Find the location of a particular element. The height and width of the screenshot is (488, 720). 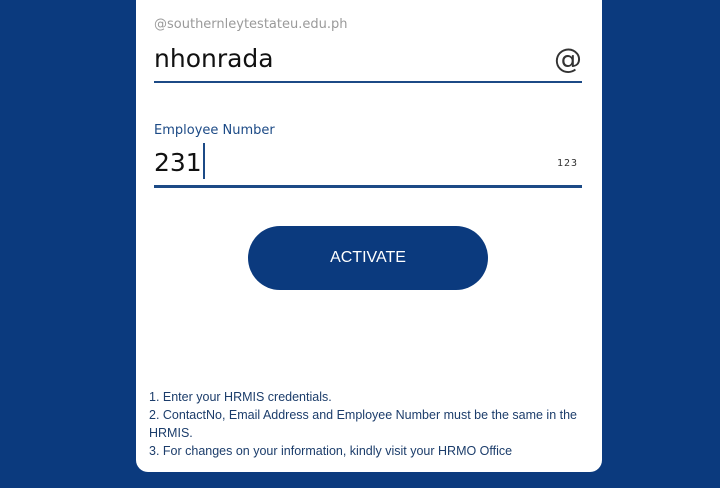

email-underline is located at coordinates (368, 82).